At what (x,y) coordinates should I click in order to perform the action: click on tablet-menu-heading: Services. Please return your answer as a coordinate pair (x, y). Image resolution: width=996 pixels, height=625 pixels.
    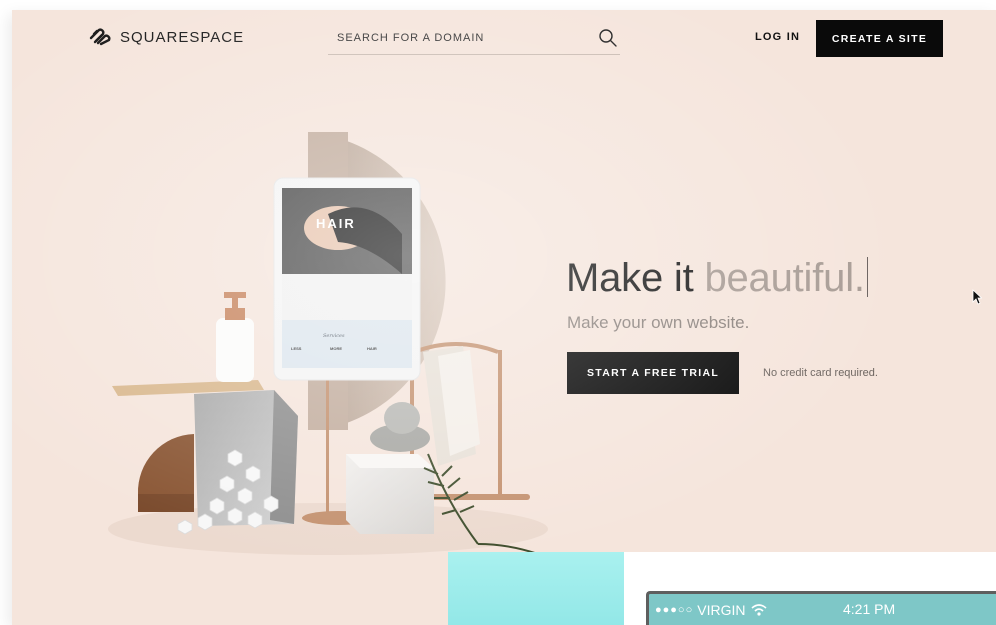
    Looking at the image, I should click on (334, 336).